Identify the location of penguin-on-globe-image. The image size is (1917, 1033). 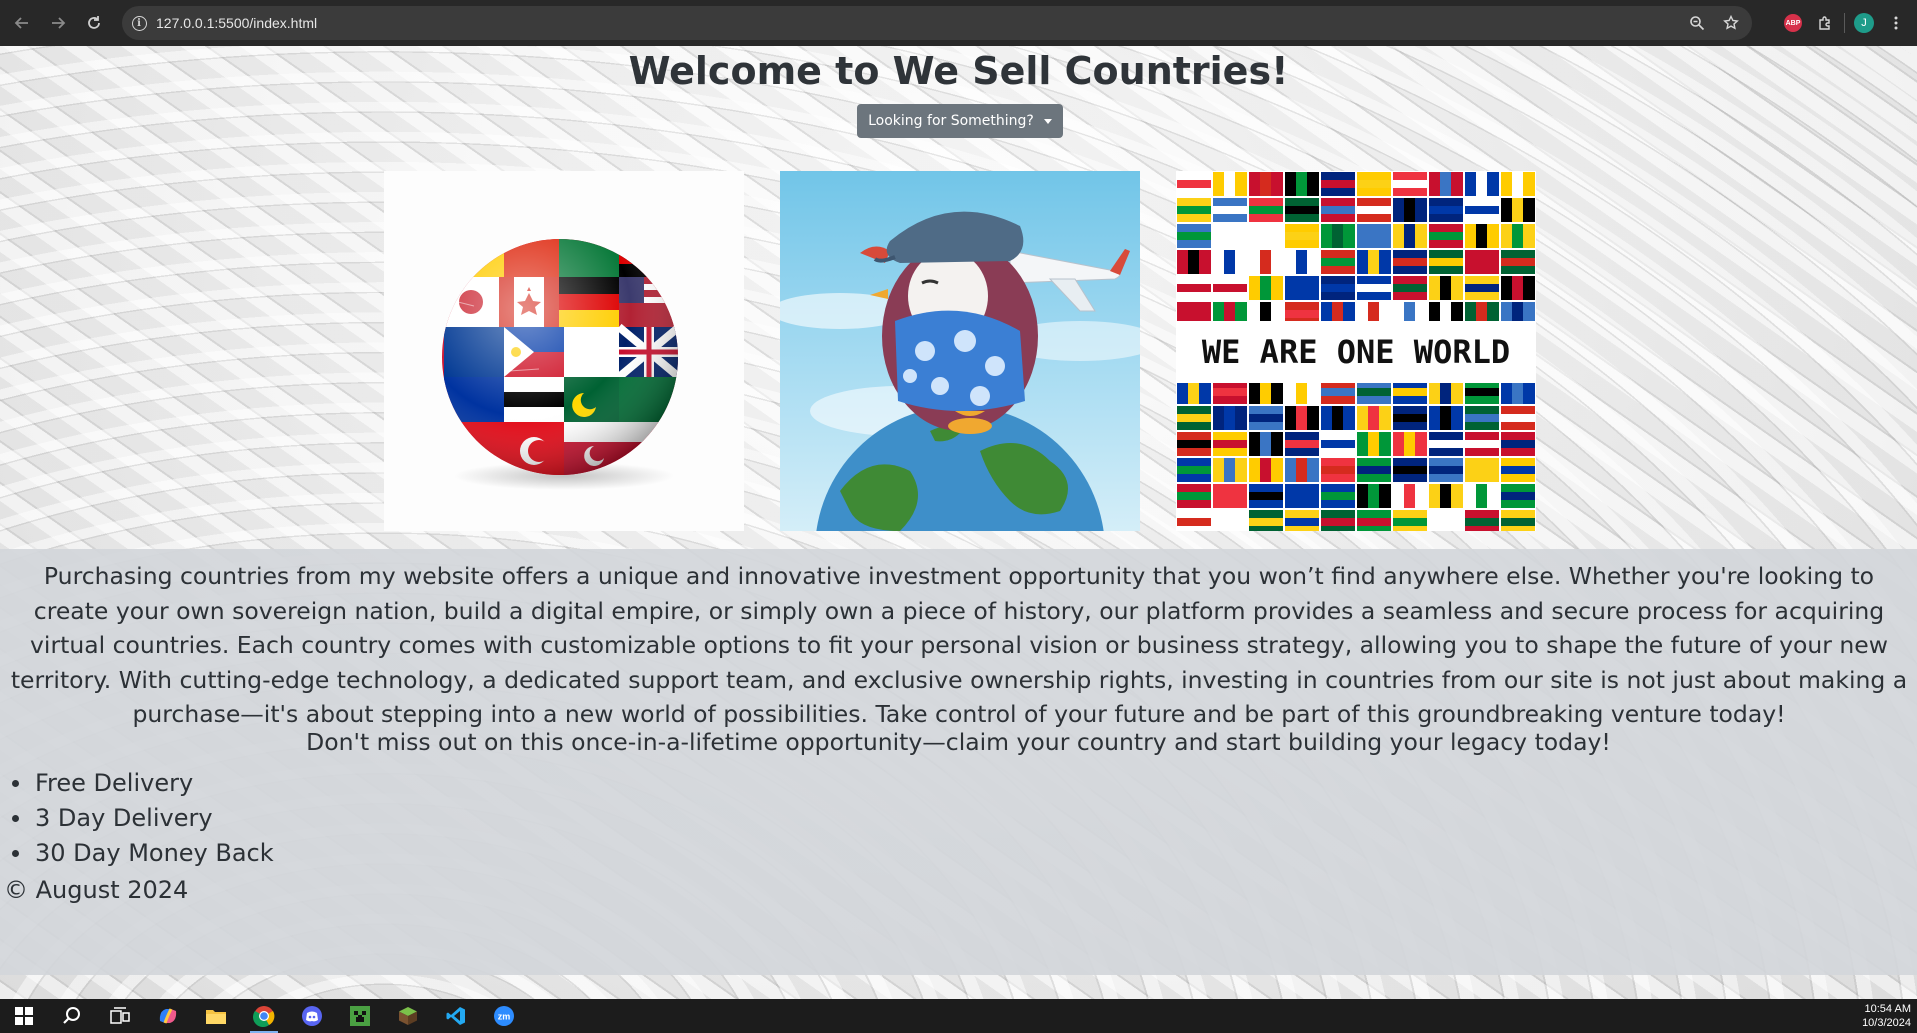
(960, 351).